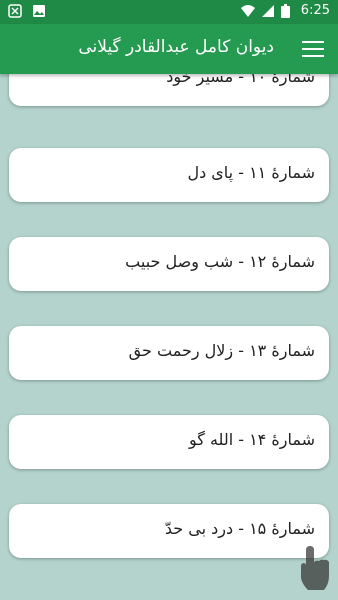 The width and height of the screenshot is (338, 600). What do you see at coordinates (313, 49) in the screenshot?
I see `hamburger-menu-icon` at bounding box center [313, 49].